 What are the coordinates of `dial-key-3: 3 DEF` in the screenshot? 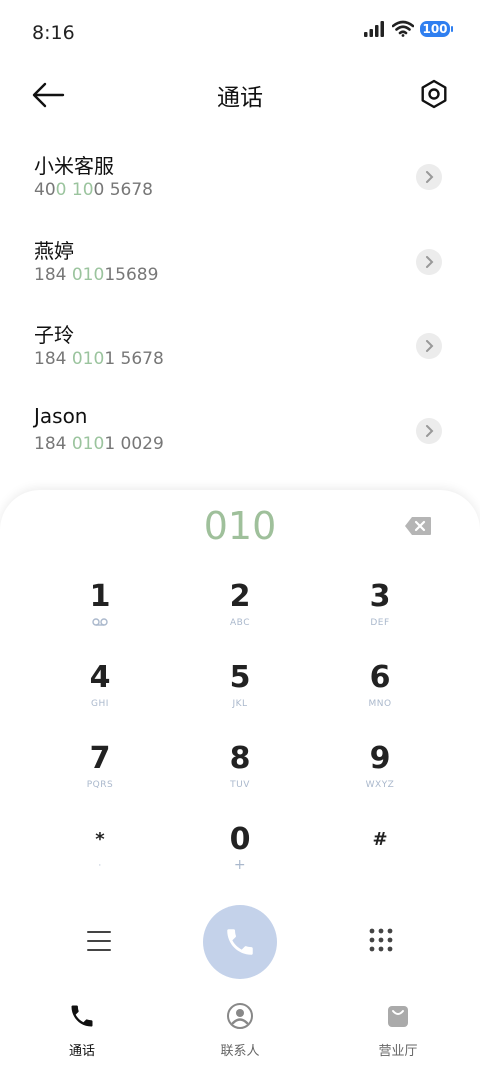 It's located at (380, 615).